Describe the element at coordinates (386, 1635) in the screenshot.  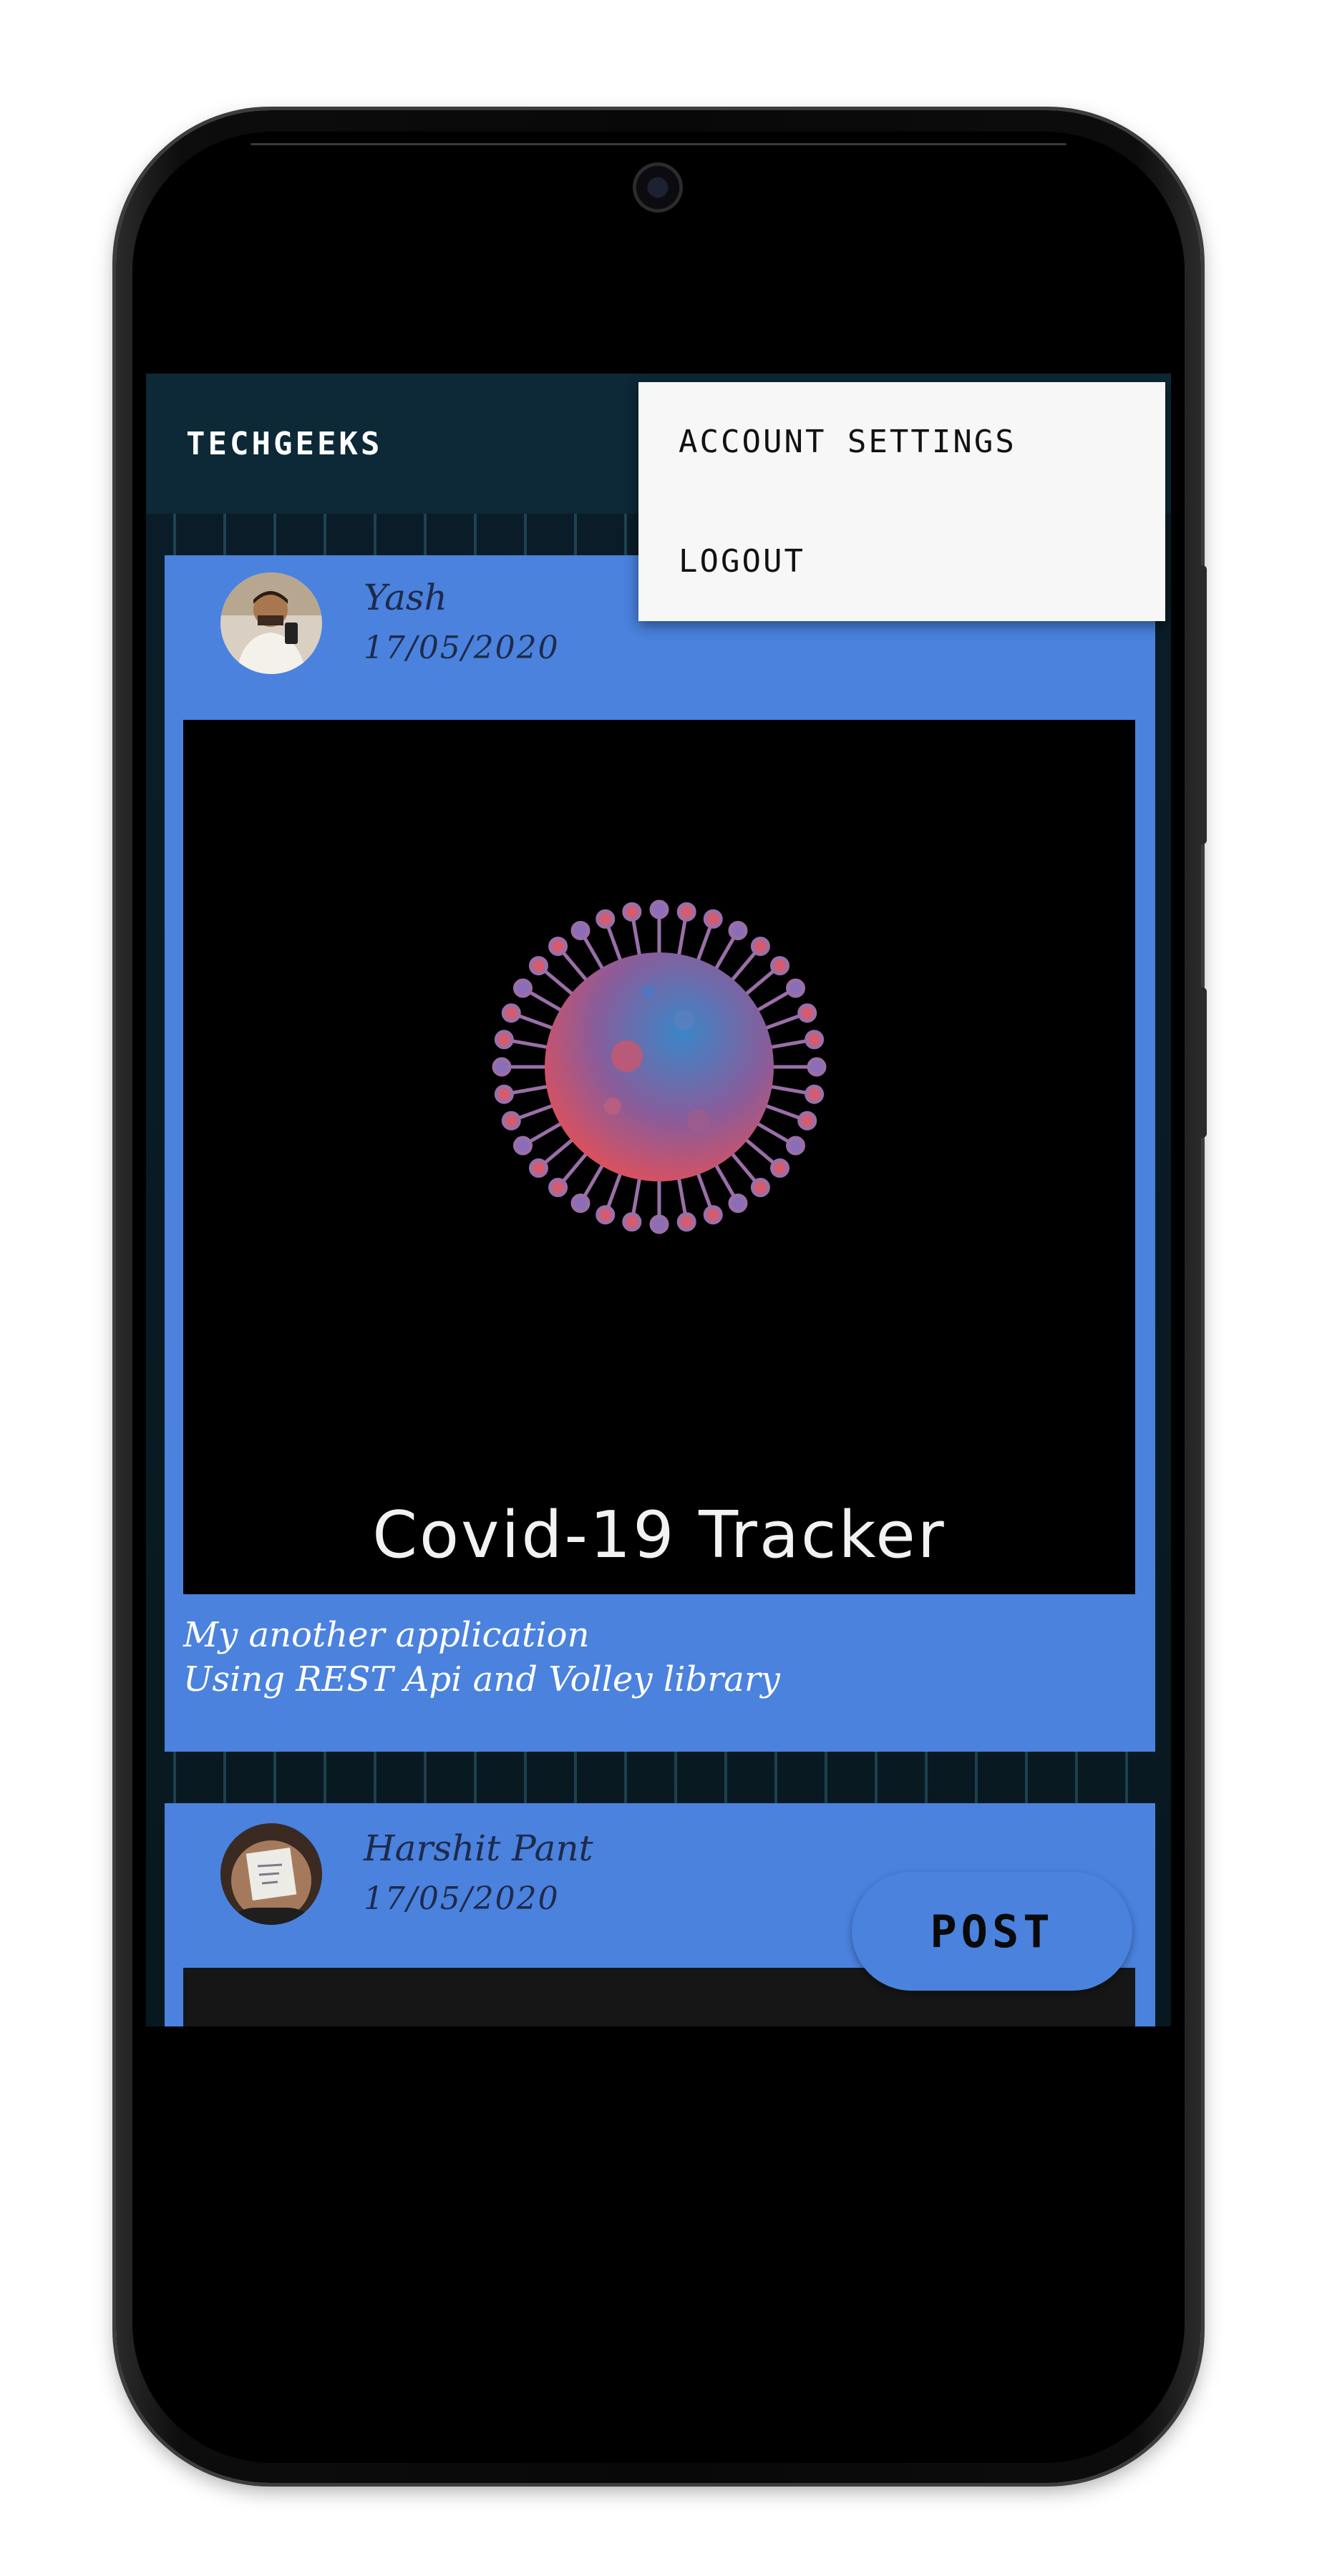
I see `post-text-line: My another application` at that location.